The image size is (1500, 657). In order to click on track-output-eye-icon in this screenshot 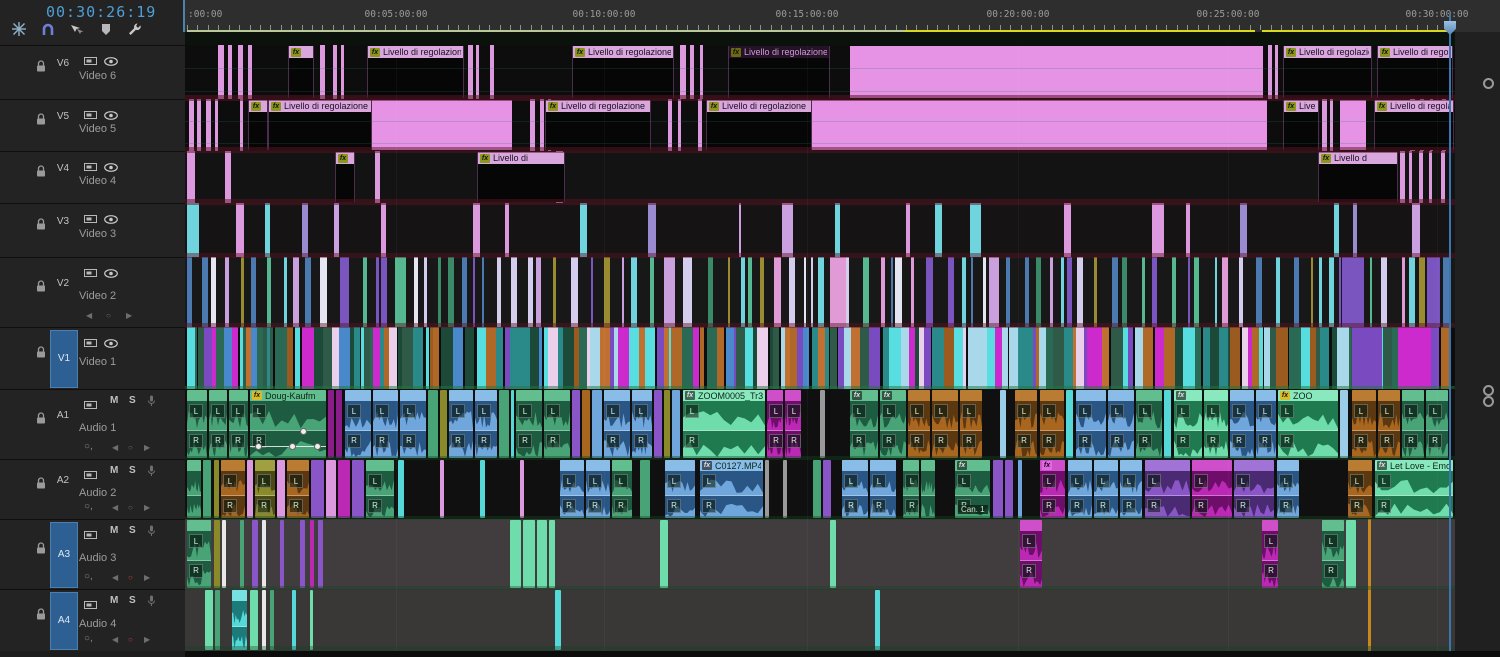, I will do `click(111, 344)`.